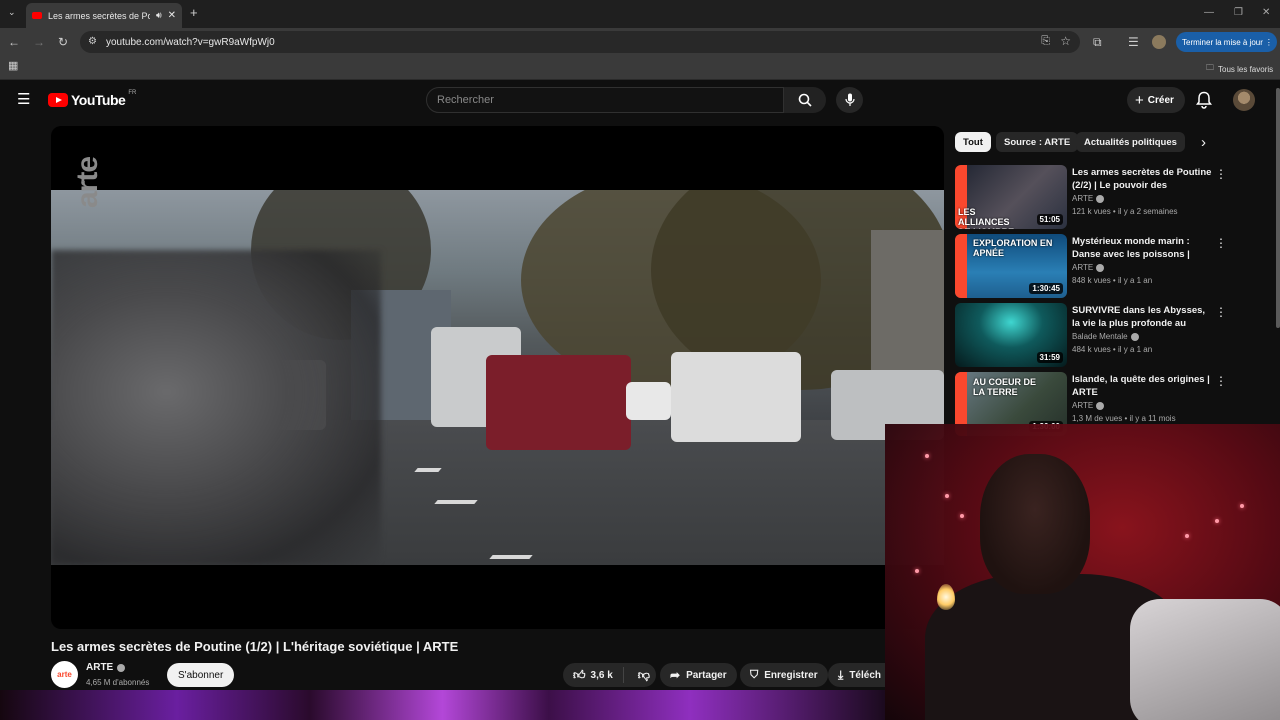  What do you see at coordinates (39, 42) in the screenshot?
I see `forward-icon: →` at bounding box center [39, 42].